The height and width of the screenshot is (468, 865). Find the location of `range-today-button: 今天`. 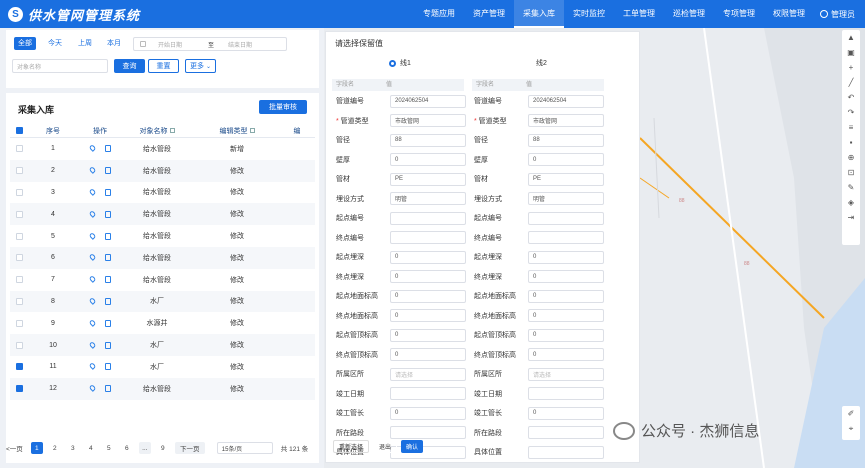

range-today-button: 今天 is located at coordinates (55, 43).